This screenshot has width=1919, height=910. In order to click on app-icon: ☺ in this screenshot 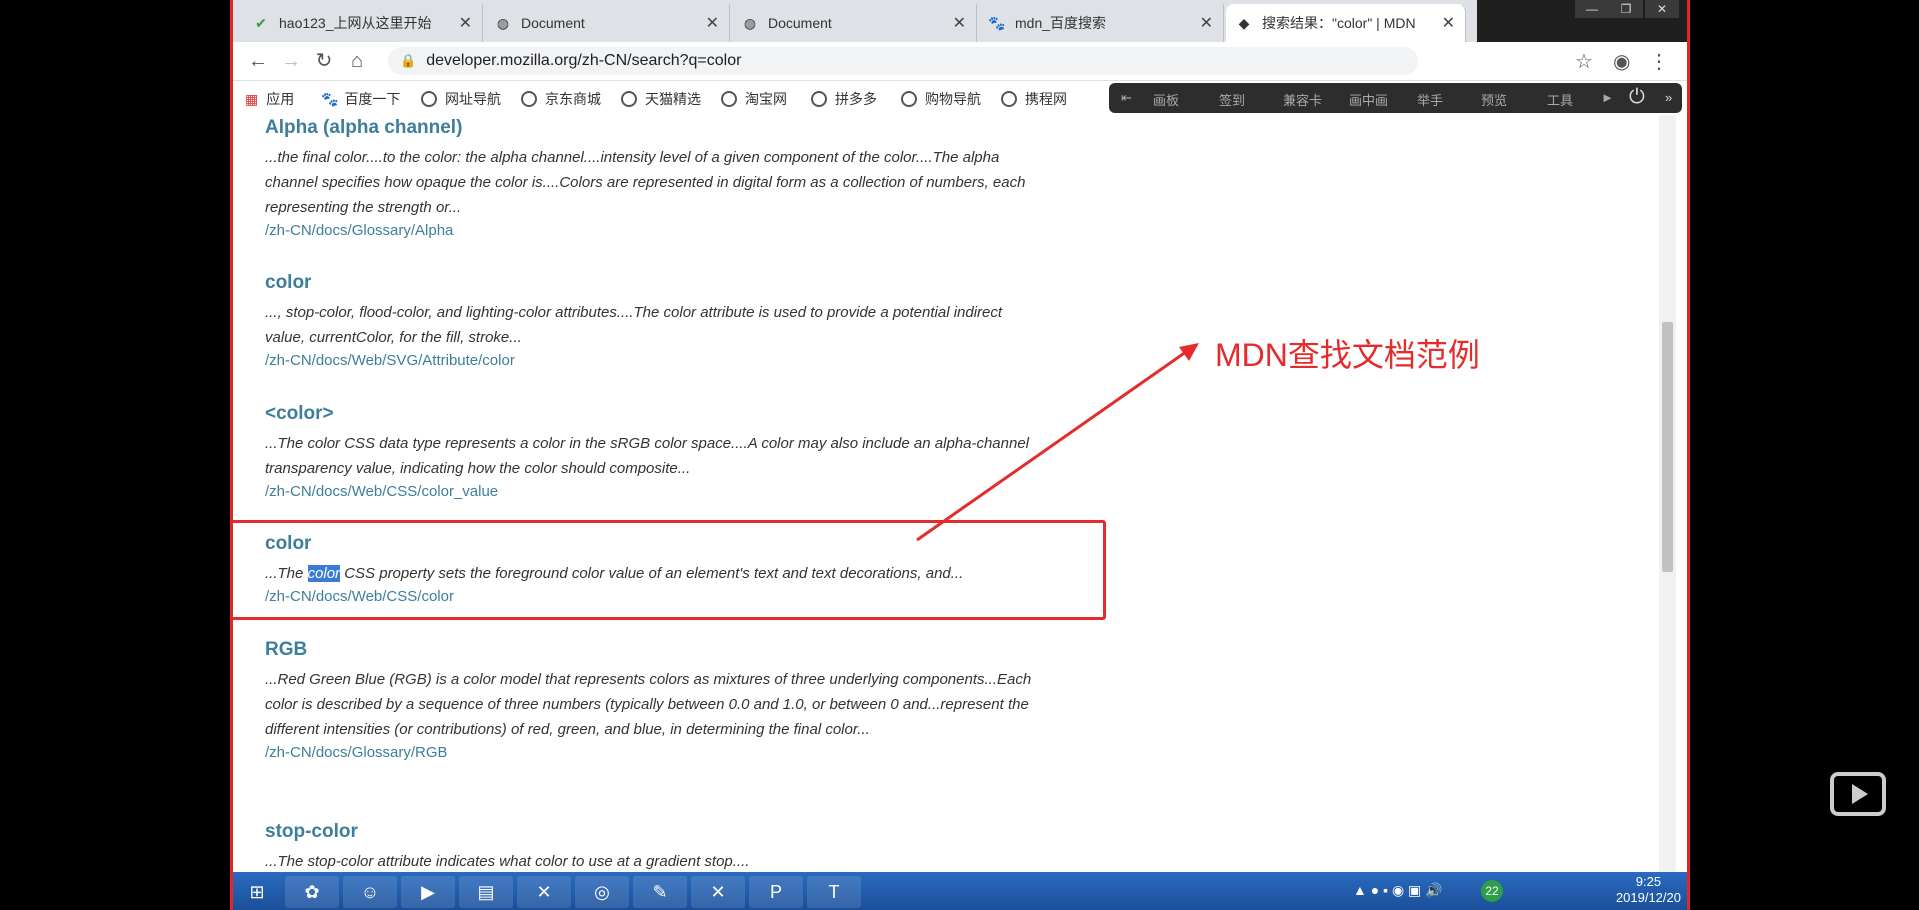, I will do `click(370, 892)`.